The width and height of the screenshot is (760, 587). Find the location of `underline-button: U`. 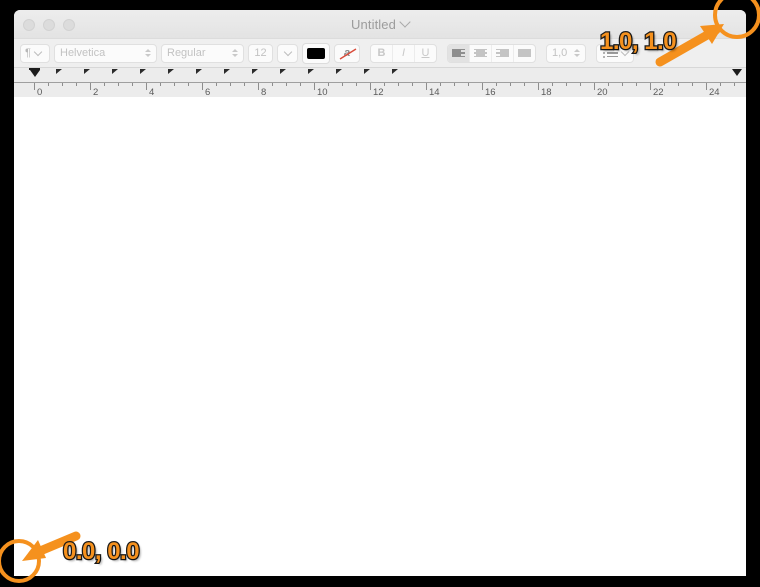

underline-button: U is located at coordinates (425, 53).